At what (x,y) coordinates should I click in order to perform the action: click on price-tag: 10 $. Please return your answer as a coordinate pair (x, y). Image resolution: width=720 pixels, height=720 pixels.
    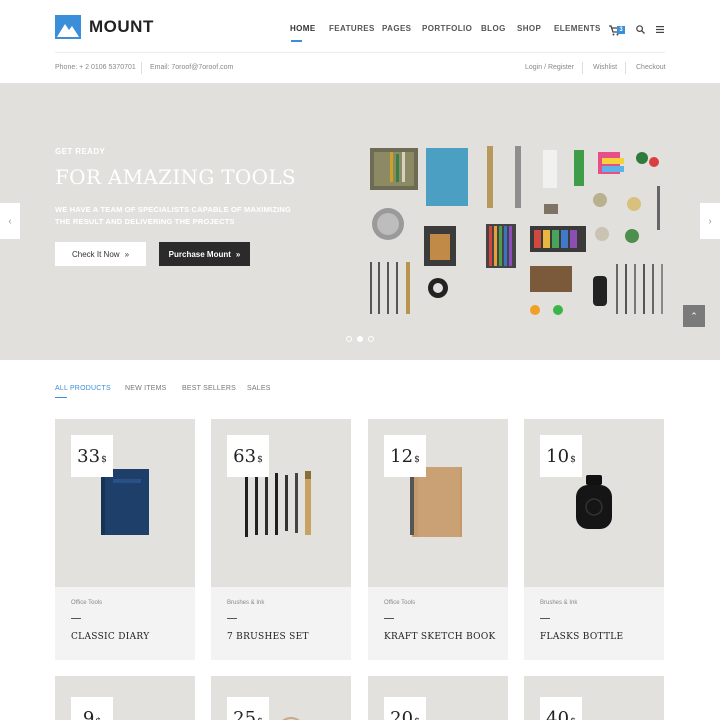
    Looking at the image, I should click on (561, 456).